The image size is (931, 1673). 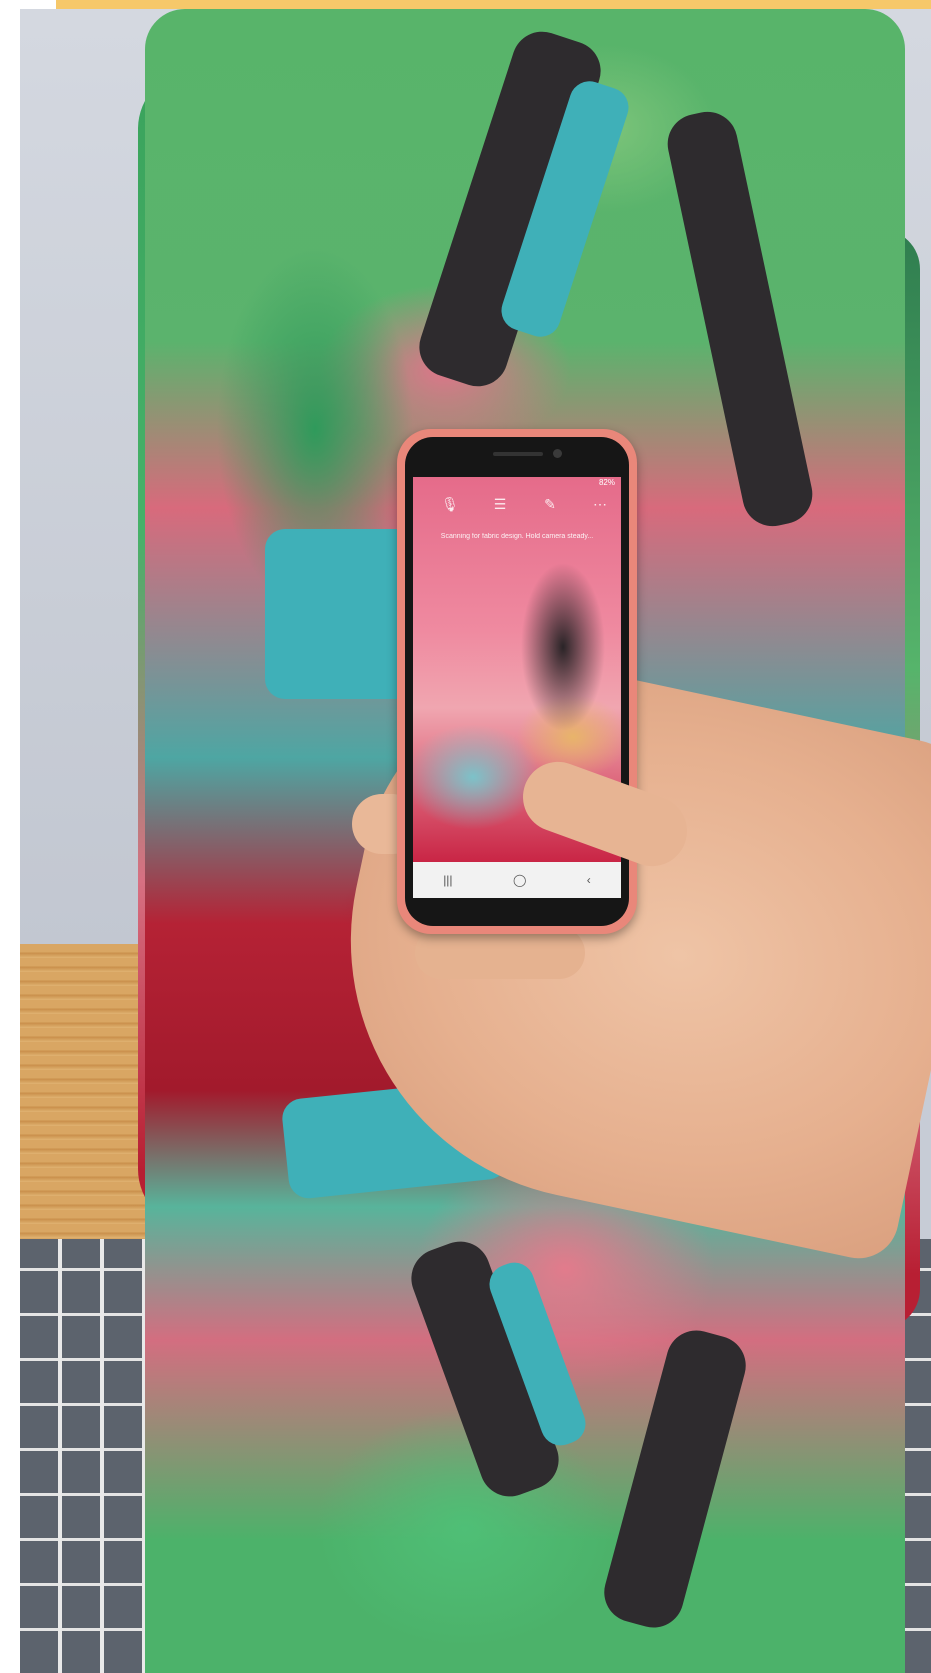 I want to click on more-icon: ⋯, so click(x=600, y=504).